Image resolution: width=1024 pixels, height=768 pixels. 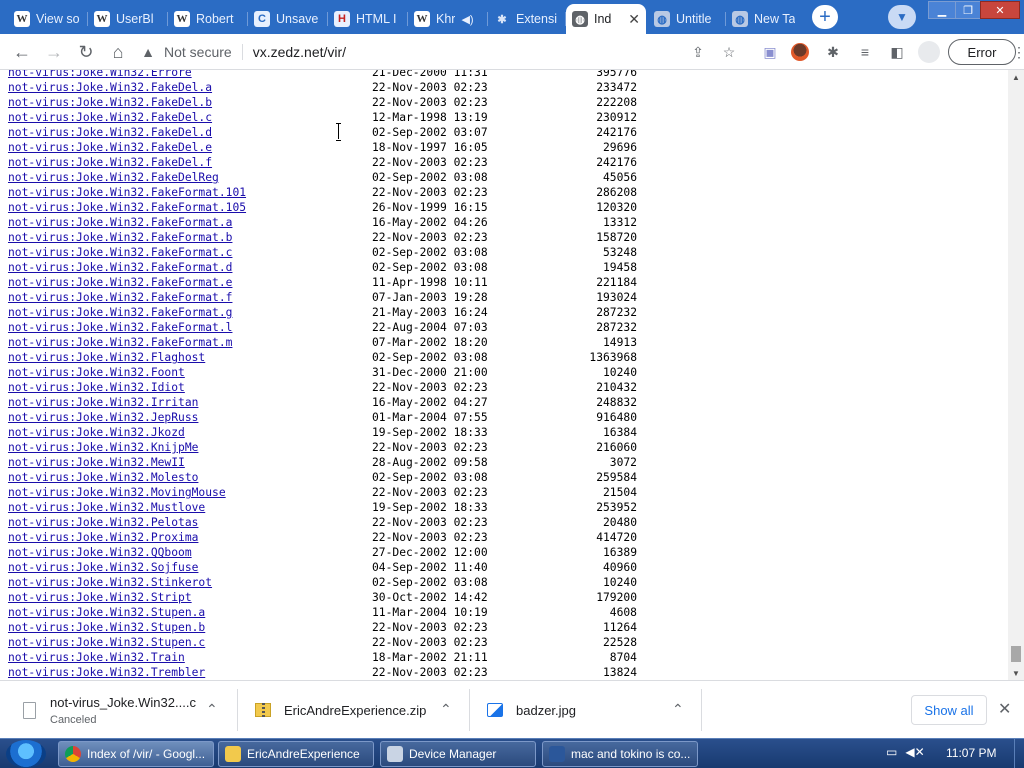 I want to click on file-link: not-virus:Joke.Win32.Proxima, so click(x=103, y=537).